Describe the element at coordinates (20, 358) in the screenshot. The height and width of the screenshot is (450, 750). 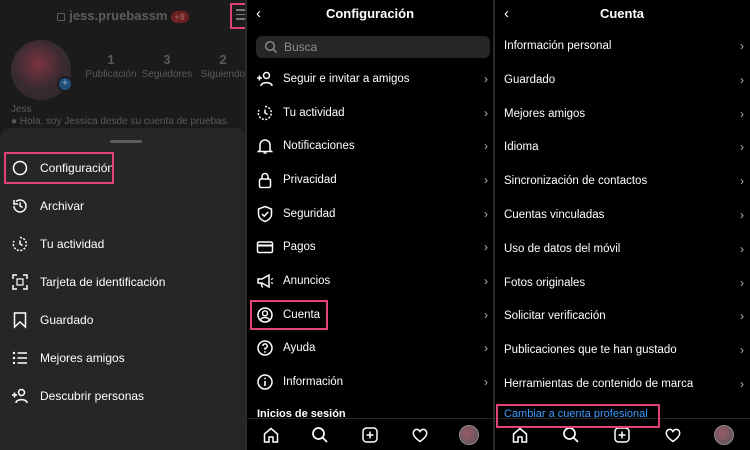
I see `close-friends-icon` at that location.